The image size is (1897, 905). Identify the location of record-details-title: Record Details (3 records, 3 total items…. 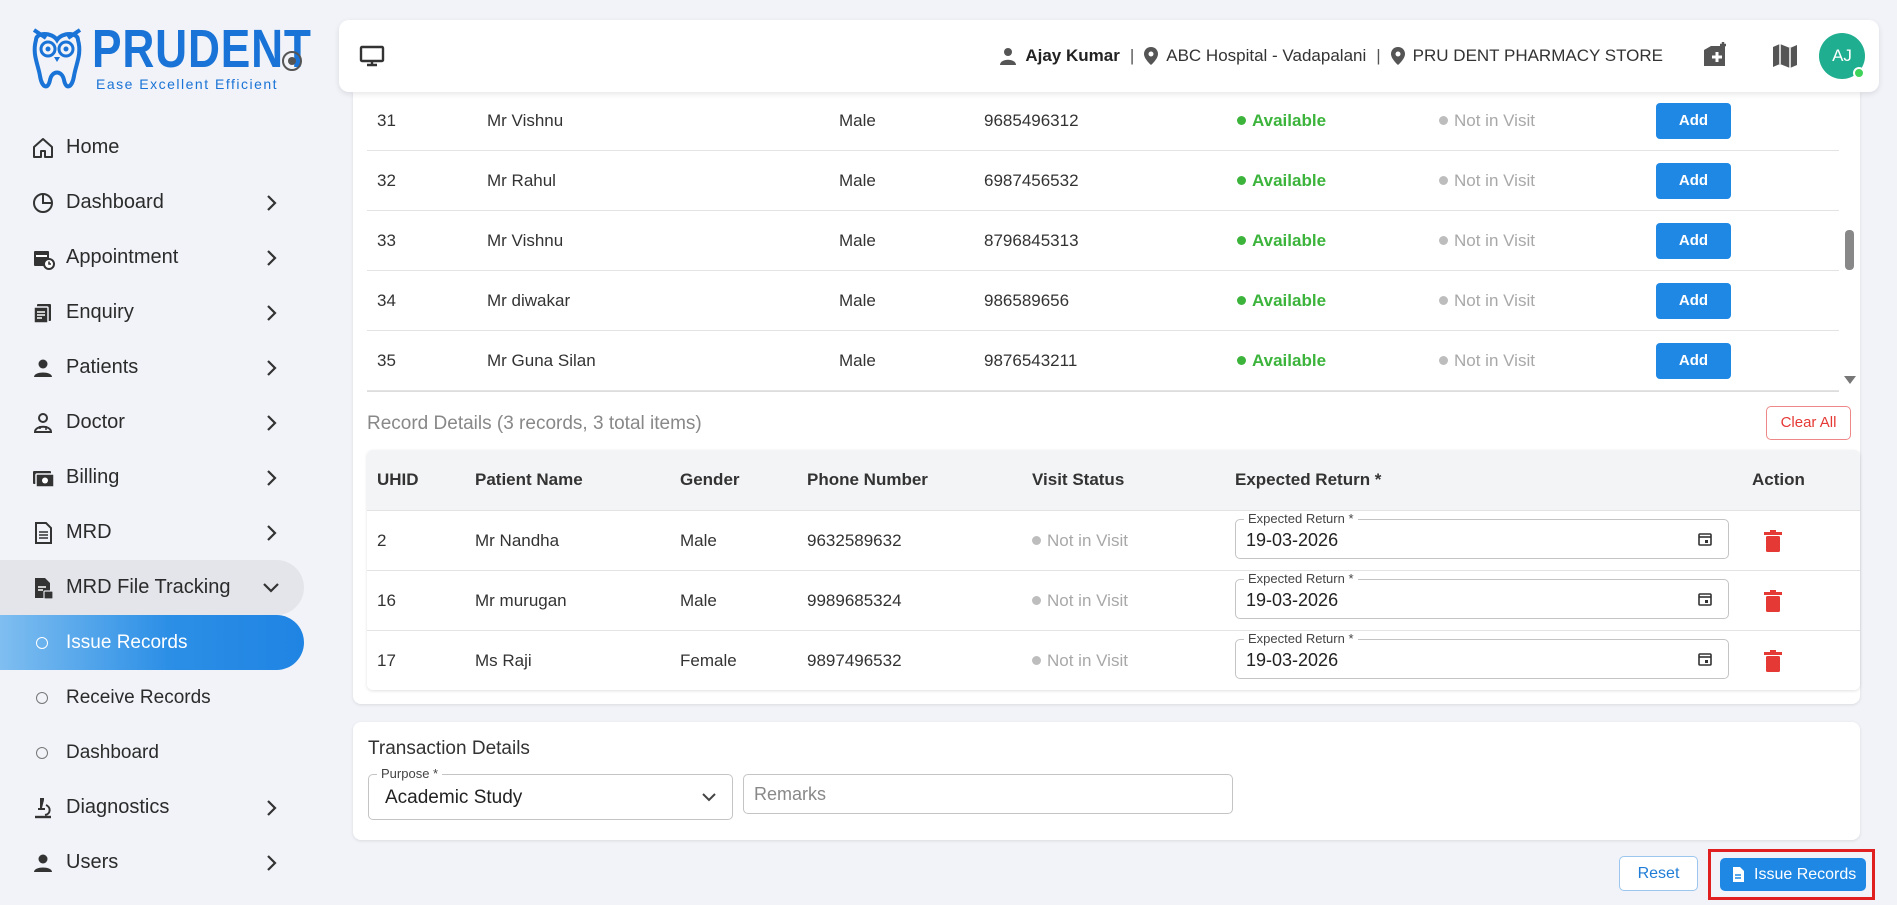
(534, 423).